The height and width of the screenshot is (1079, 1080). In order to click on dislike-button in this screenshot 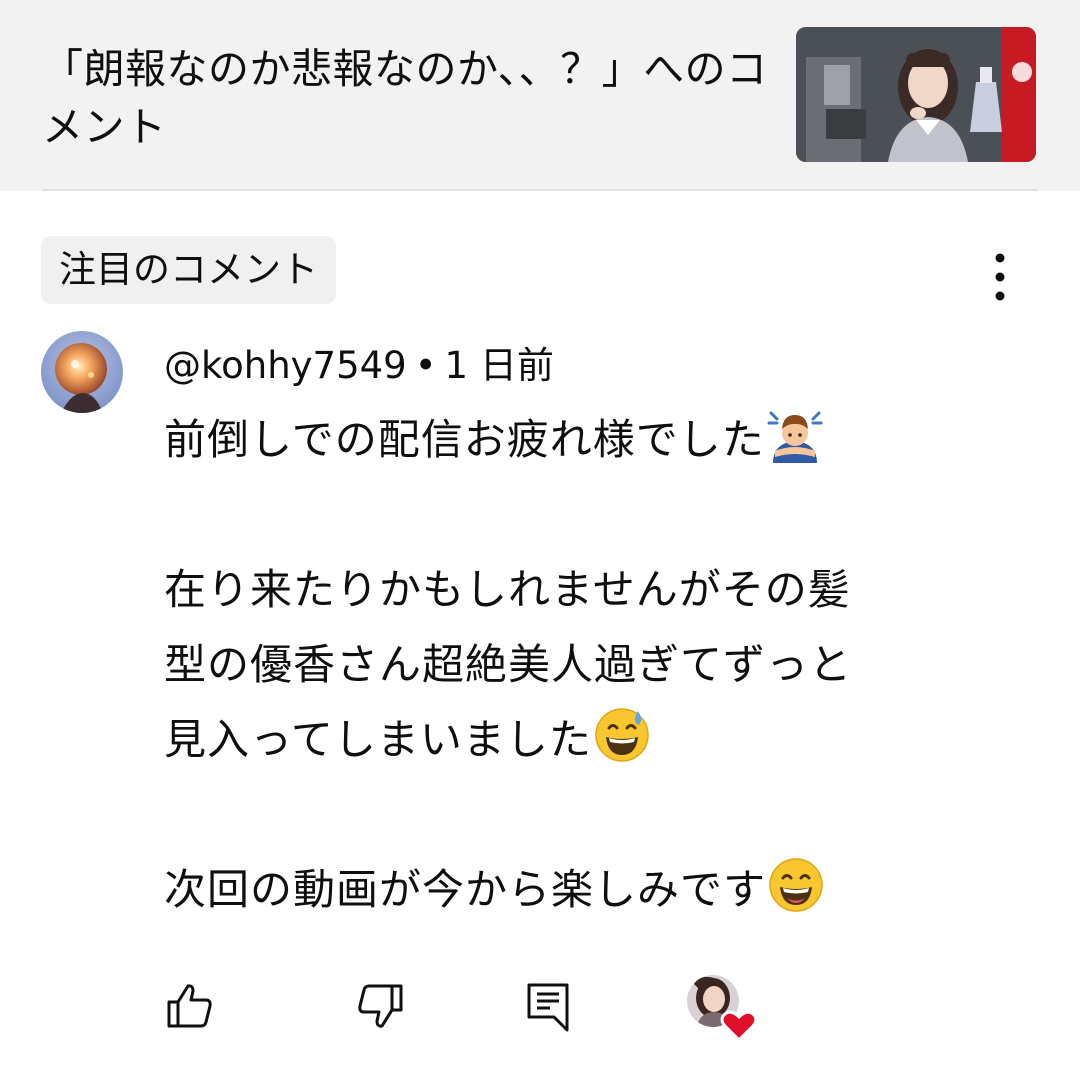, I will do `click(380, 1006)`.